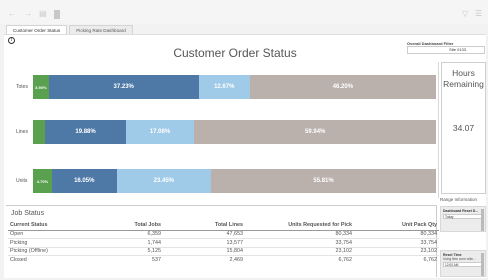  Describe the element at coordinates (154, 242) in the screenshot. I see `table-cell: 1,744` at that location.